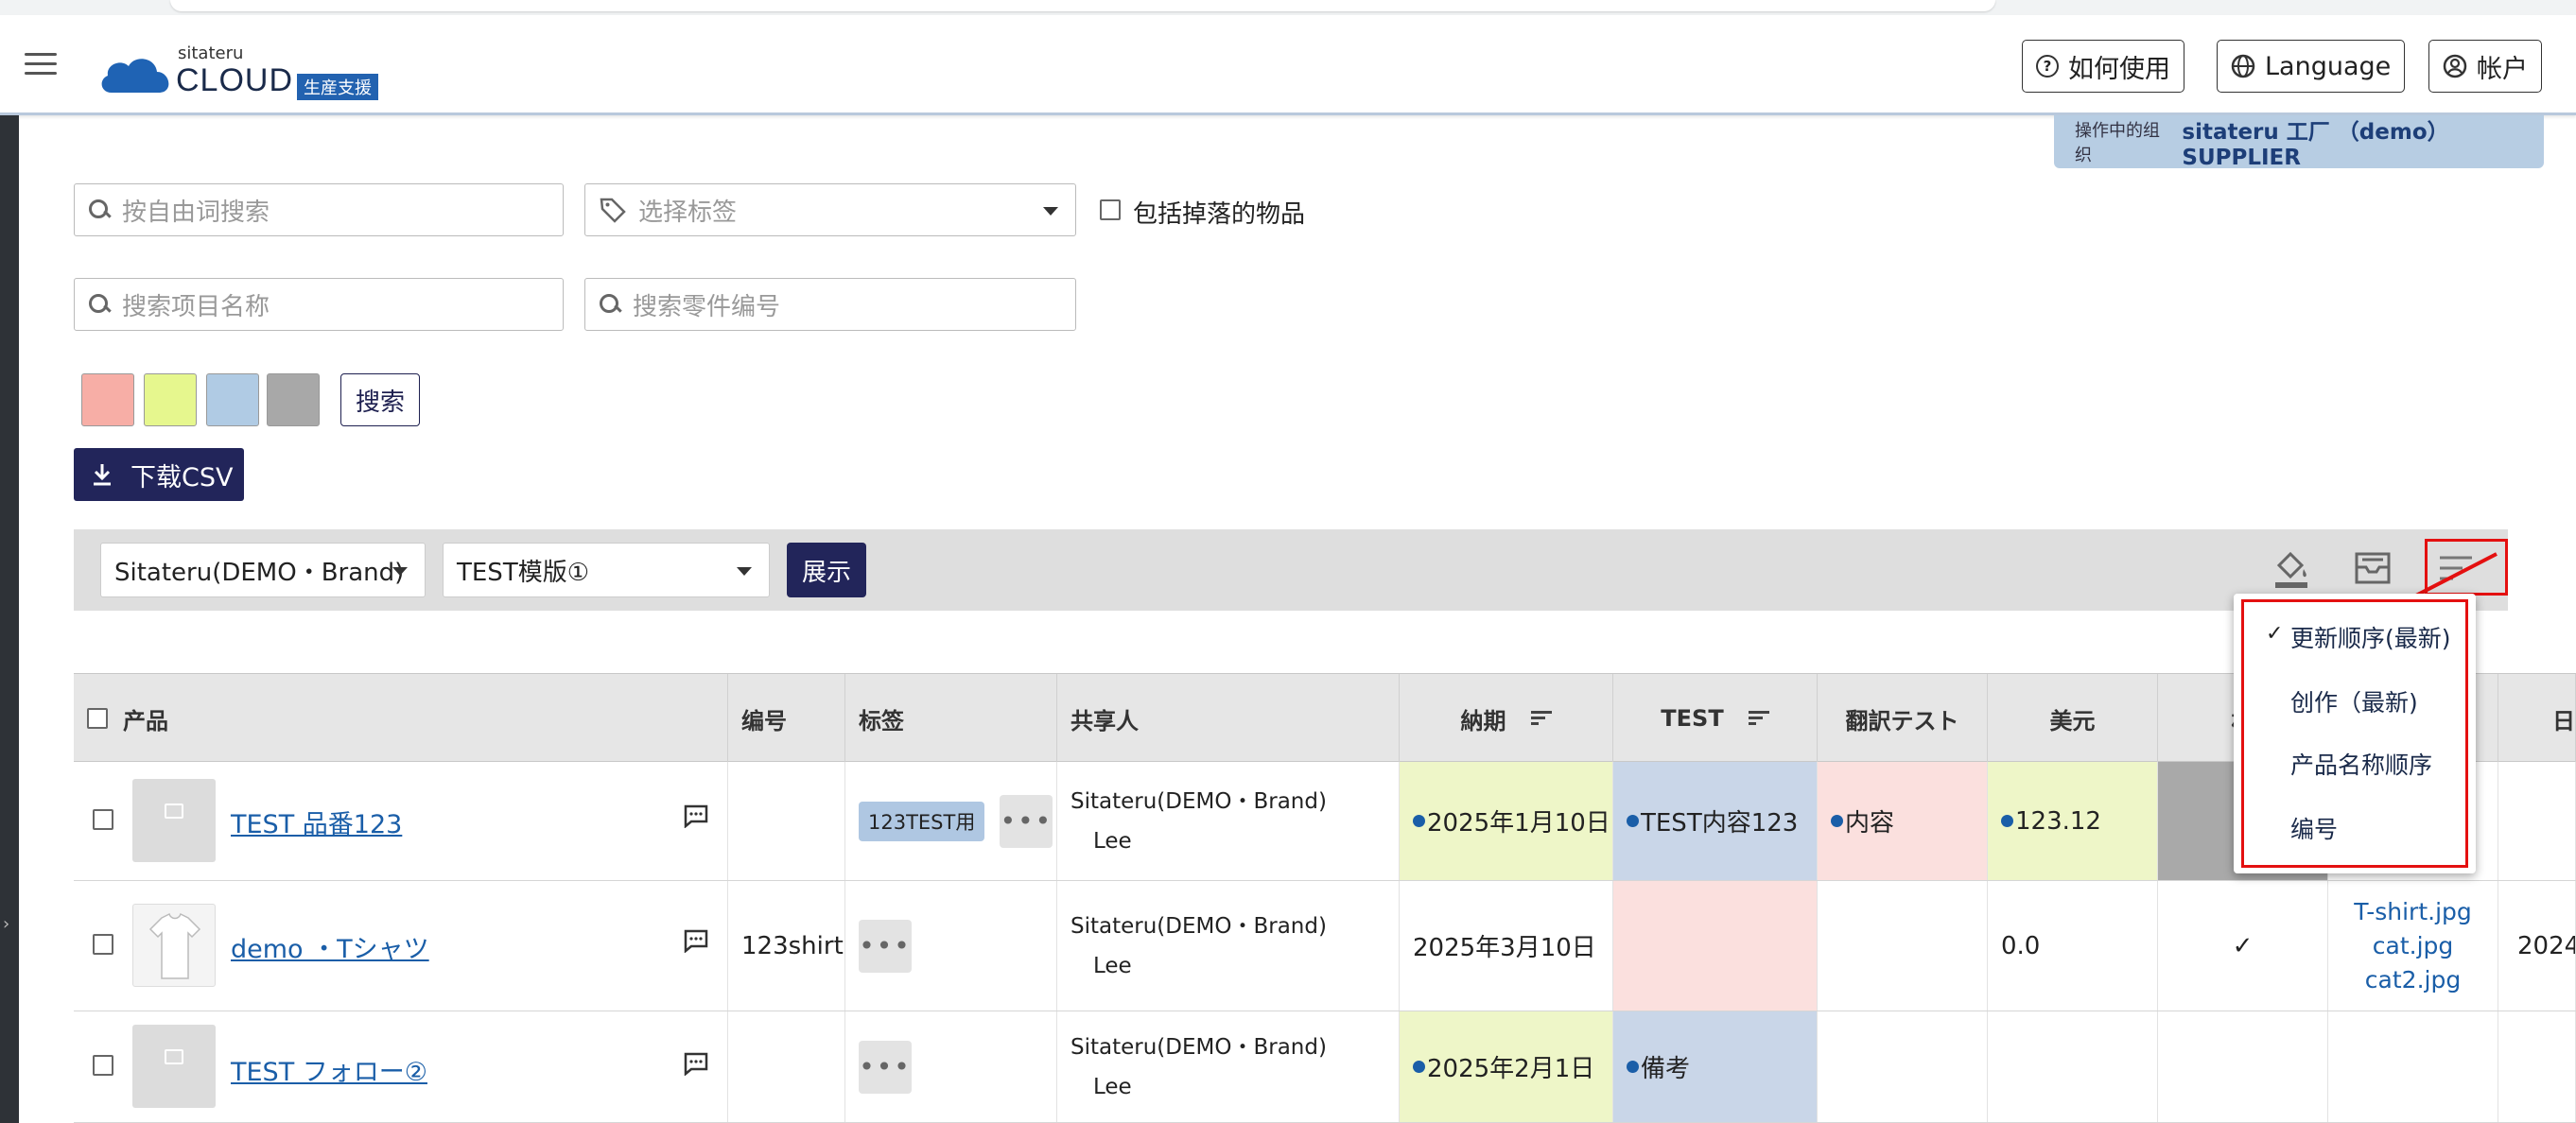  I want to click on template-select: TEST模版①, so click(606, 570).